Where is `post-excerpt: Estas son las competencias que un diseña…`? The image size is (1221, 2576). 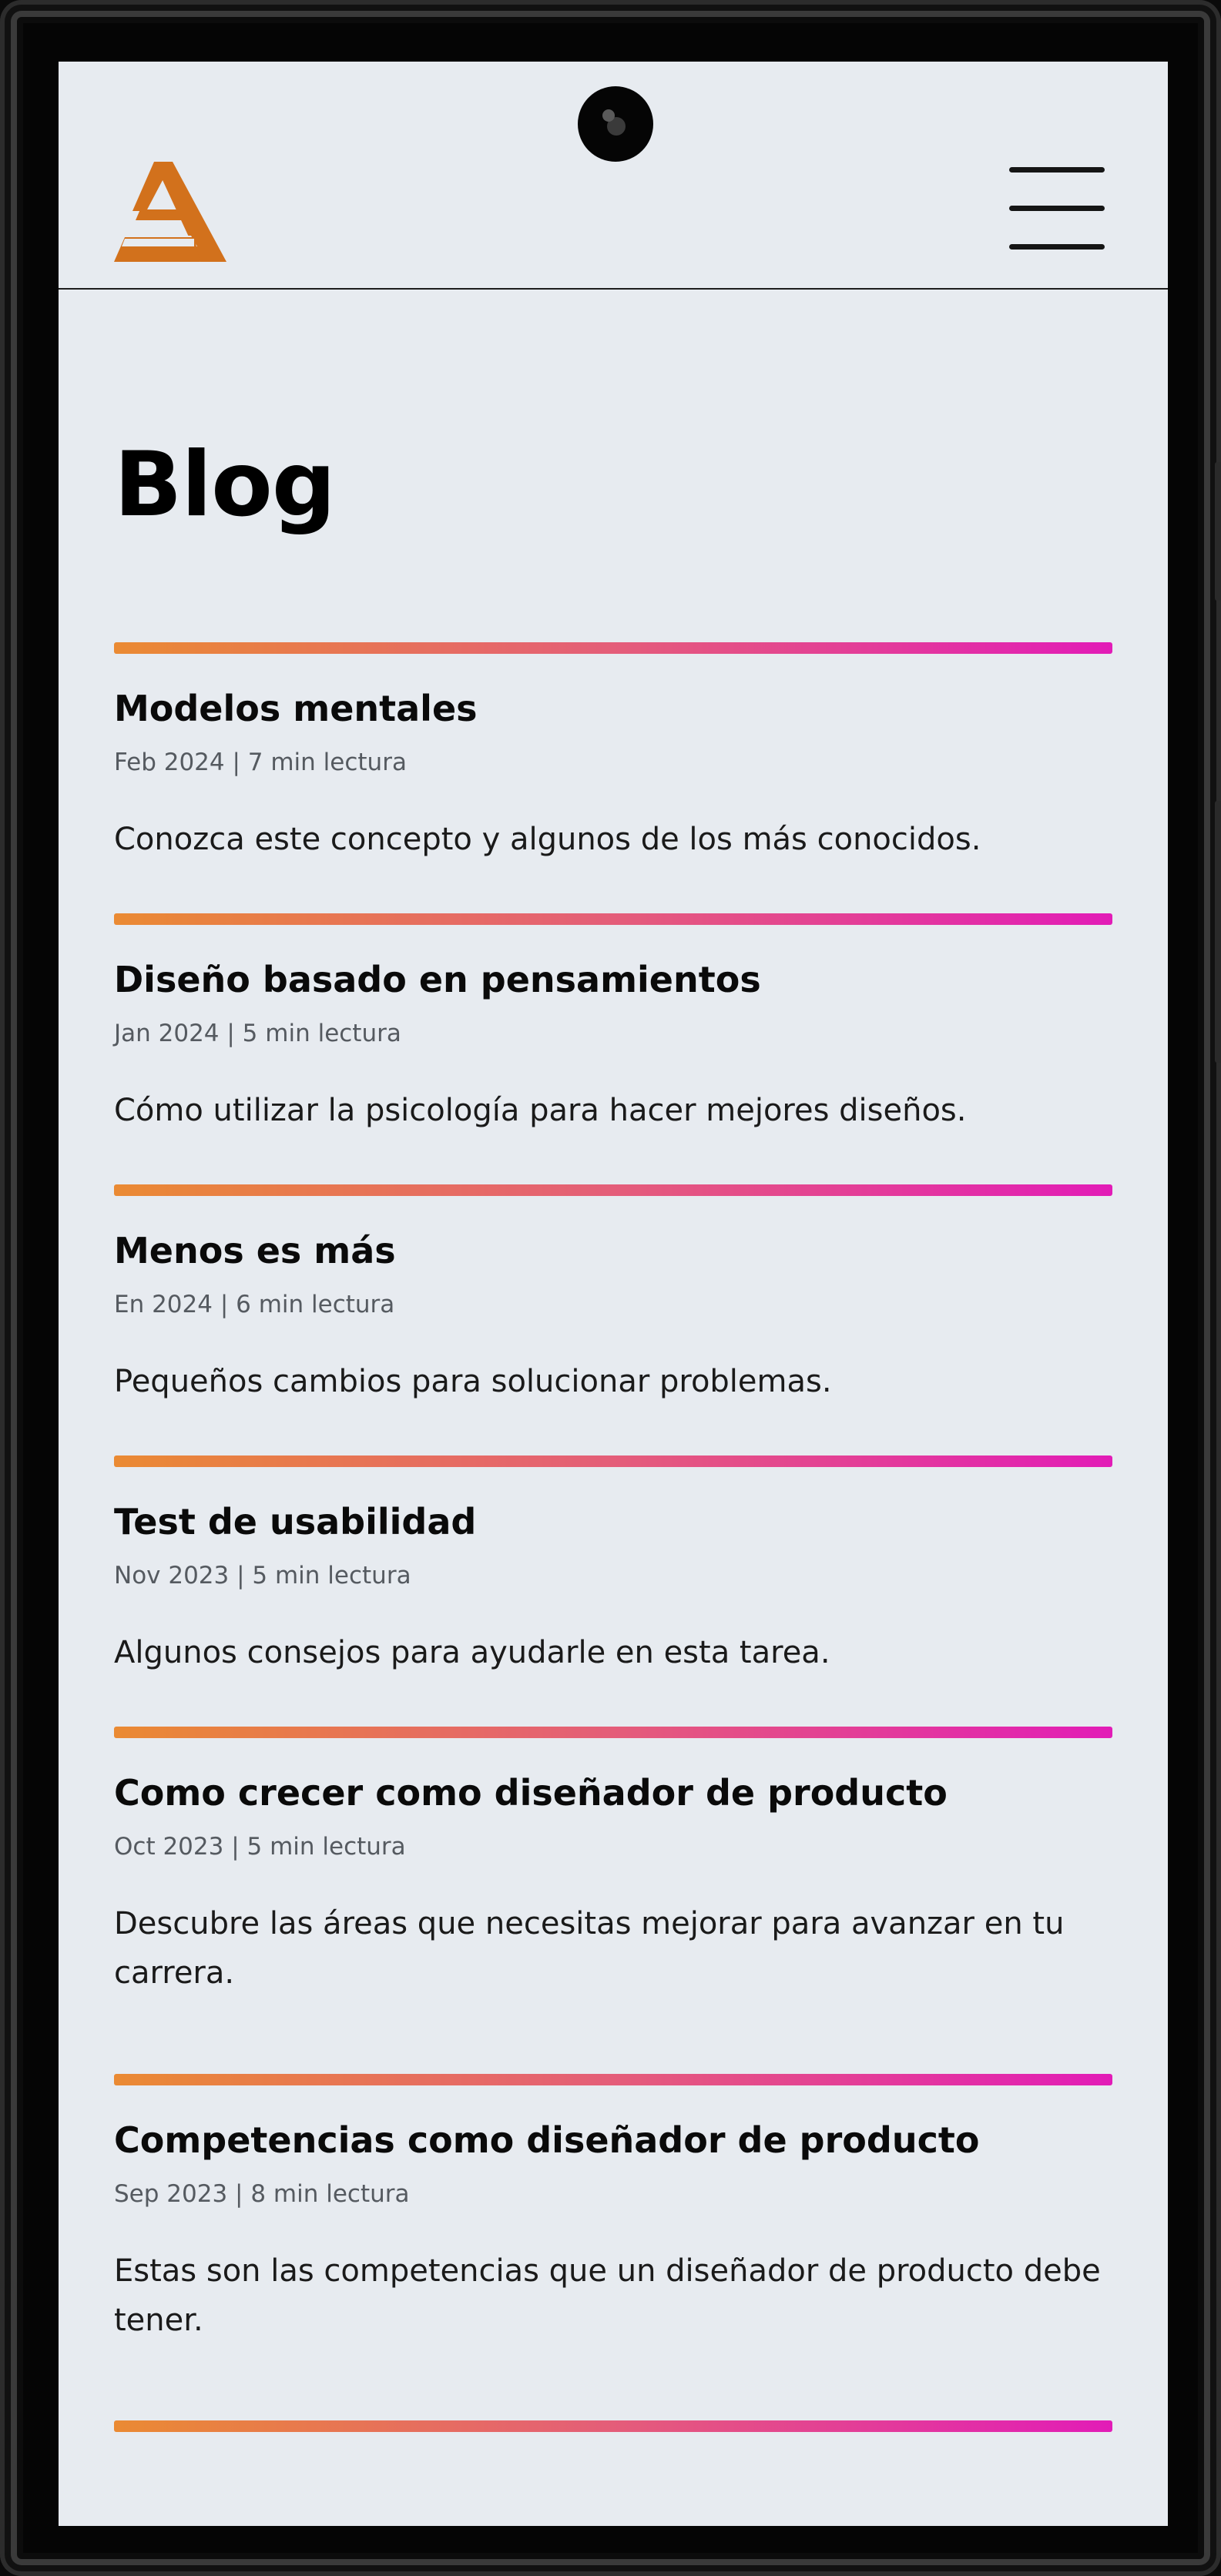
post-excerpt: Estas son las competencias que un diseña… is located at coordinates (607, 2296).